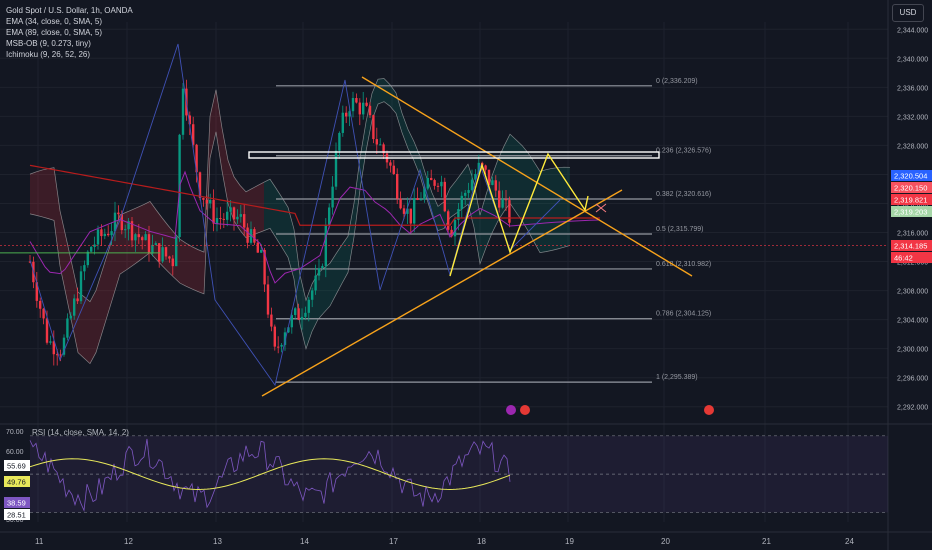  I want to click on symbol-title: Gold Spot / U.S. Dollar, 1h, OANDA, so click(69, 10).